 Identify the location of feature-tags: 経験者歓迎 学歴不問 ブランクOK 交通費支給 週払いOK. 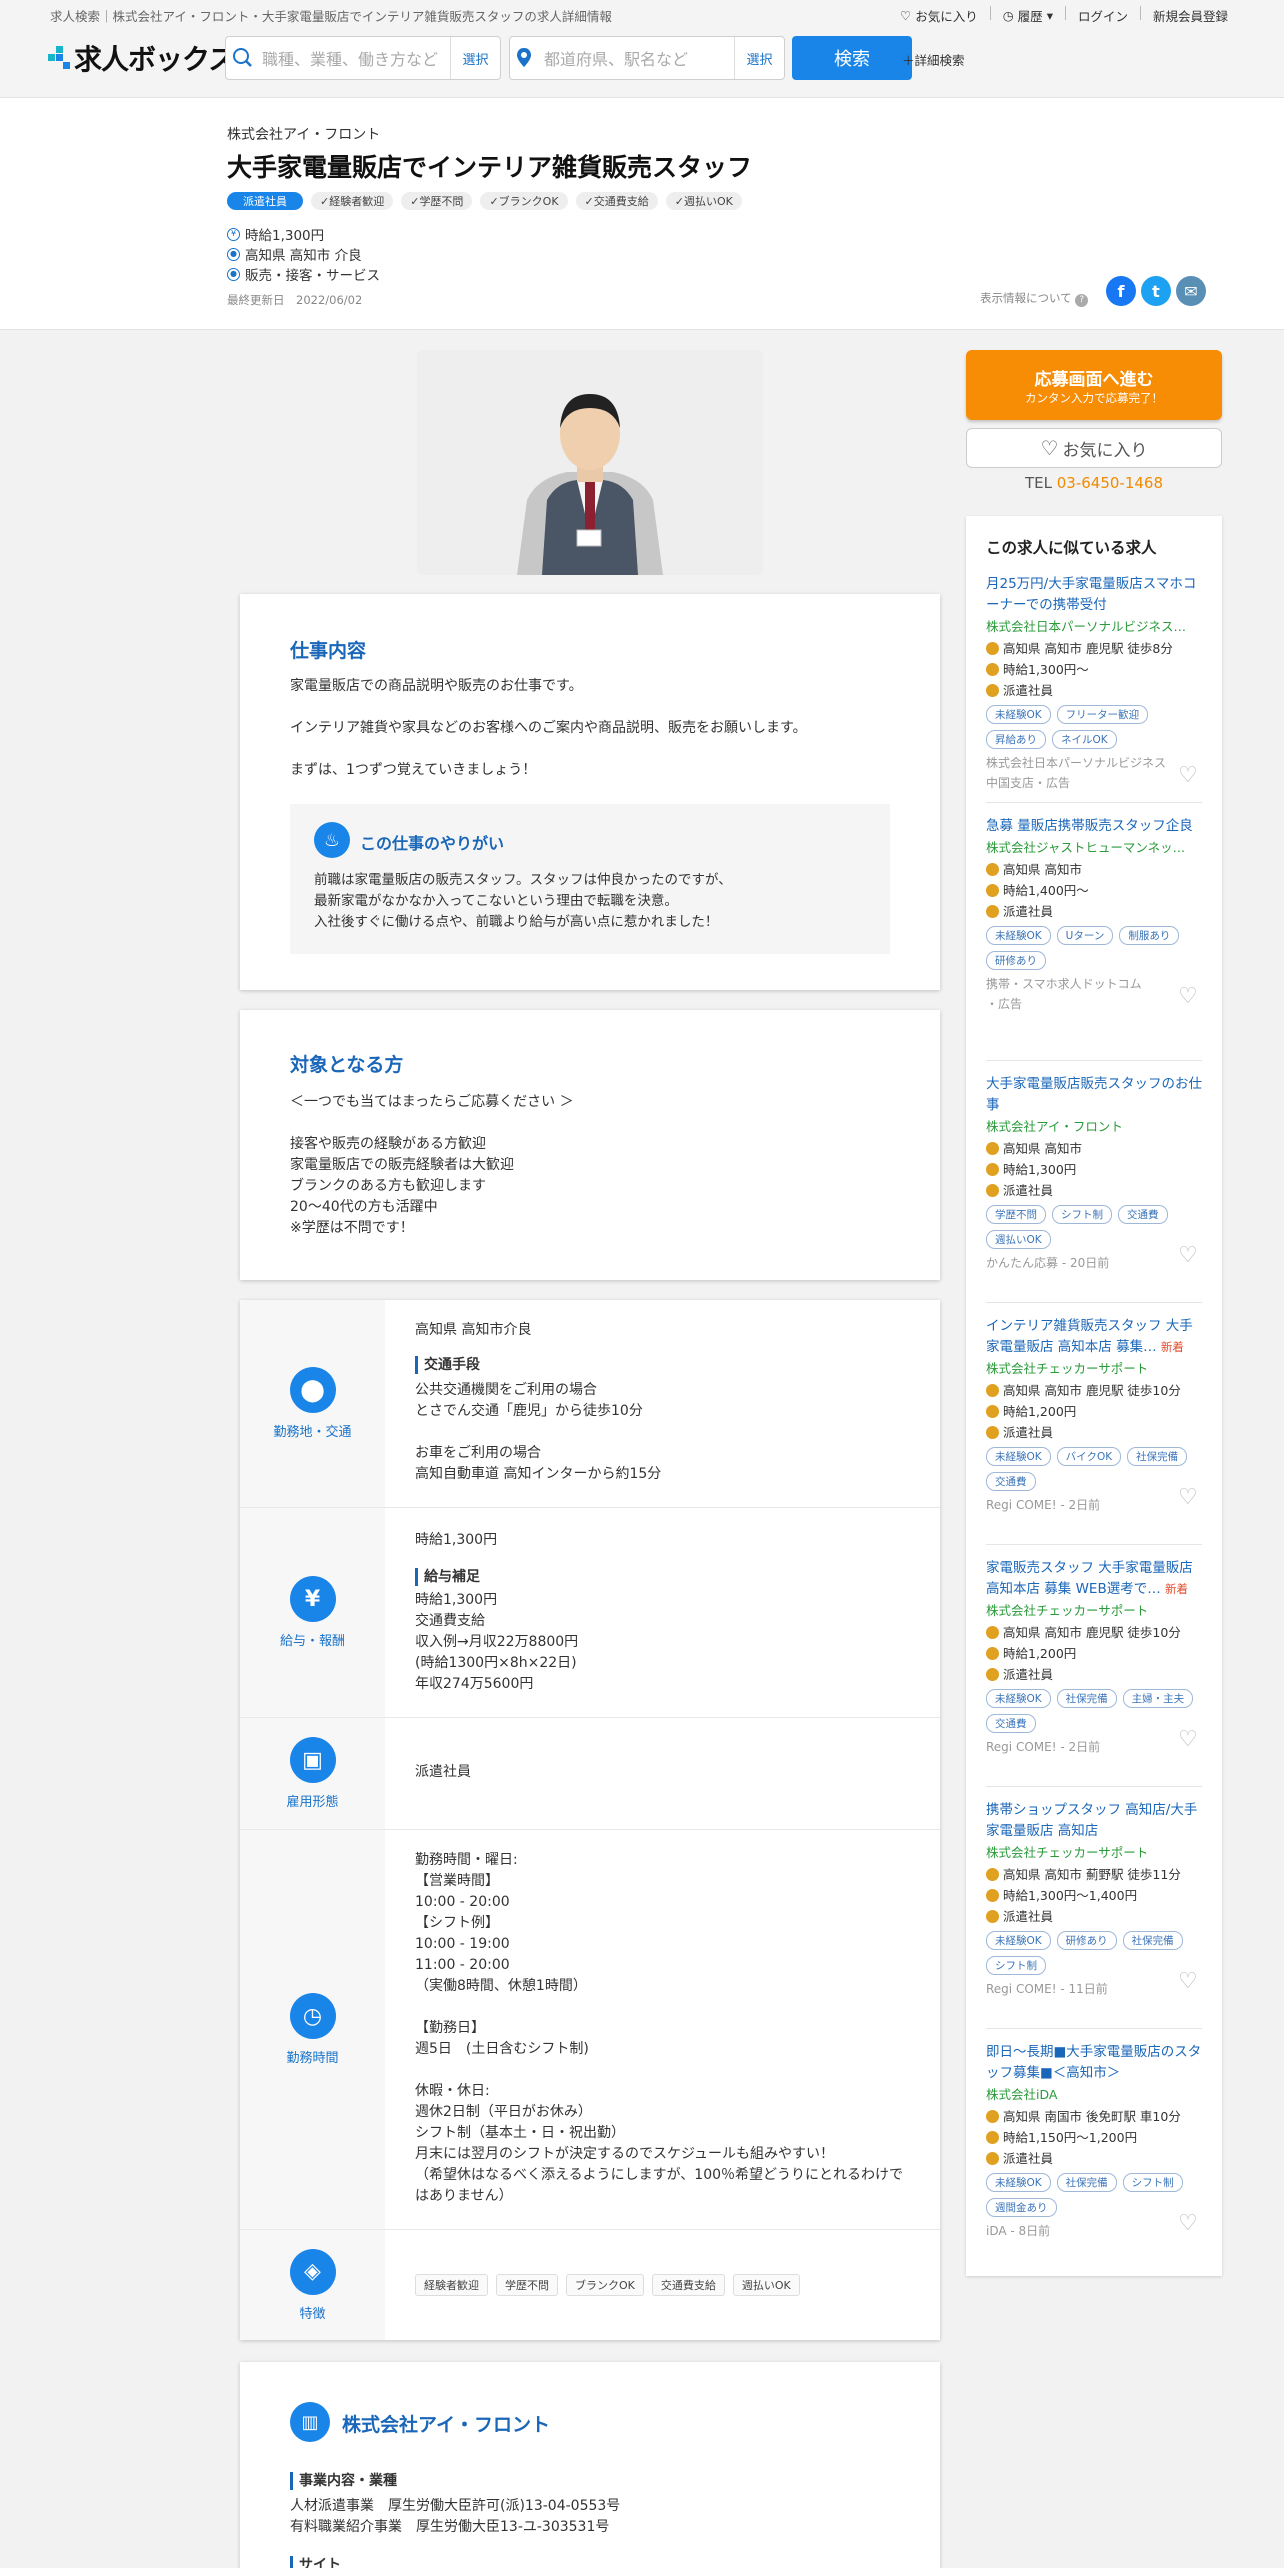
(607, 2285).